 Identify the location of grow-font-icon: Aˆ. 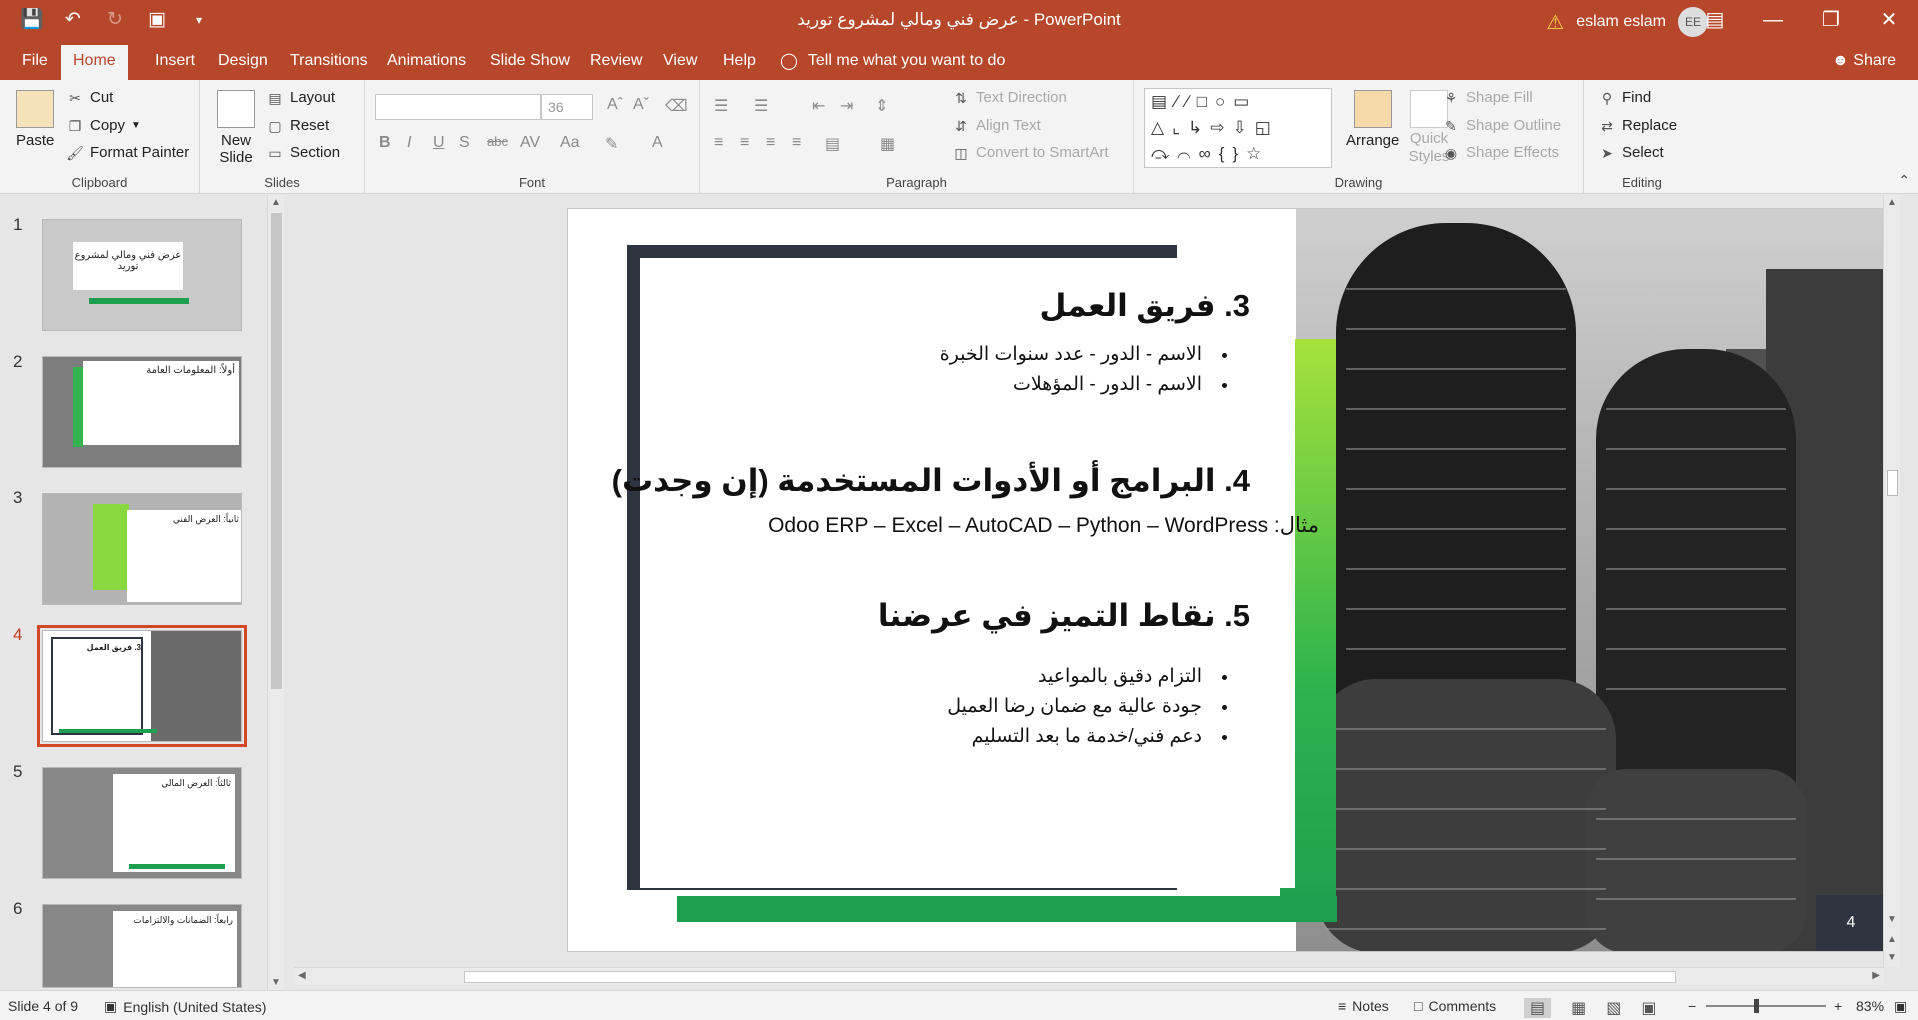
(615, 105).